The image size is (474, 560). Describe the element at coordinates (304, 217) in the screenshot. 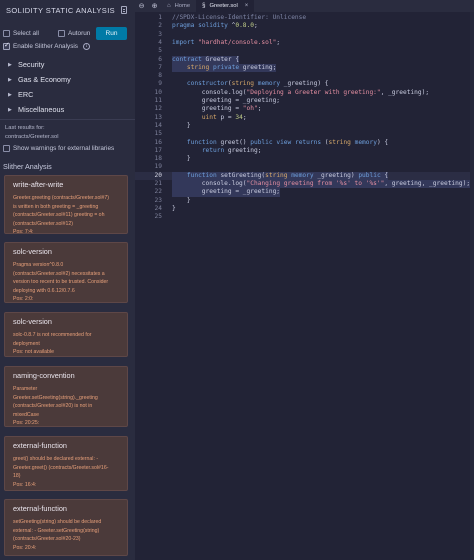

I see `code-line: 25` at that location.